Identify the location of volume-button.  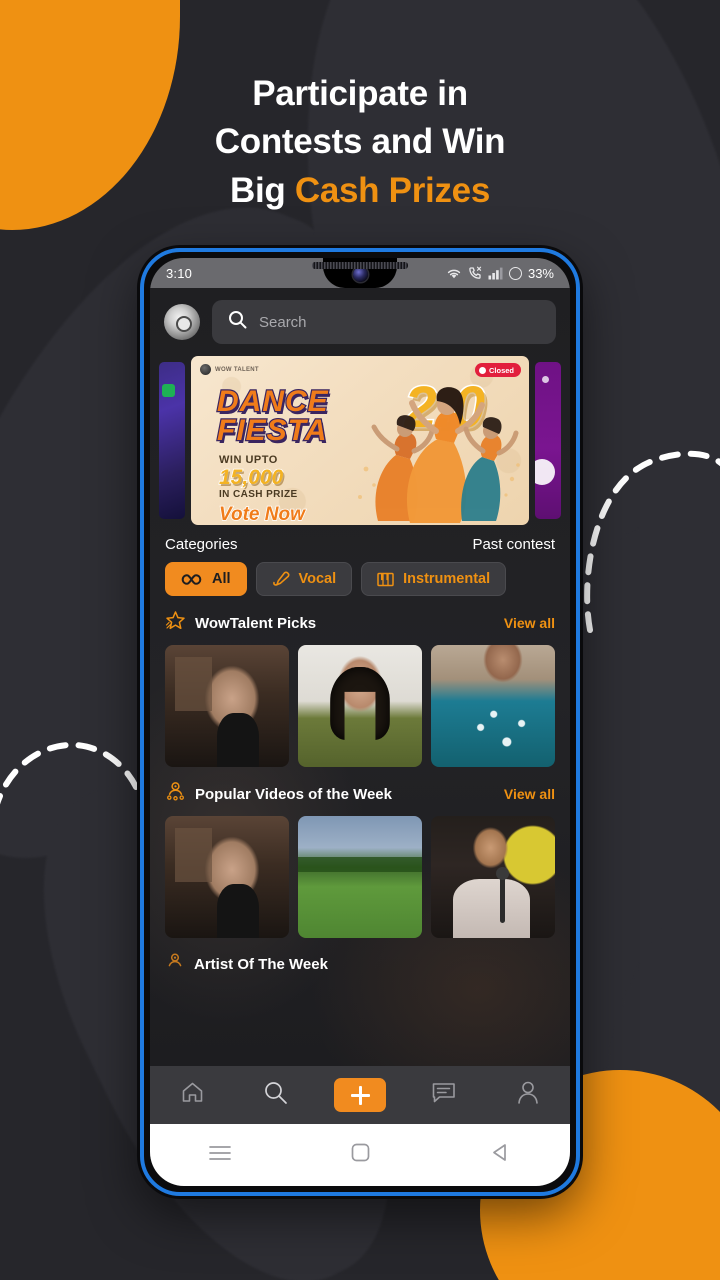
(578, 513).